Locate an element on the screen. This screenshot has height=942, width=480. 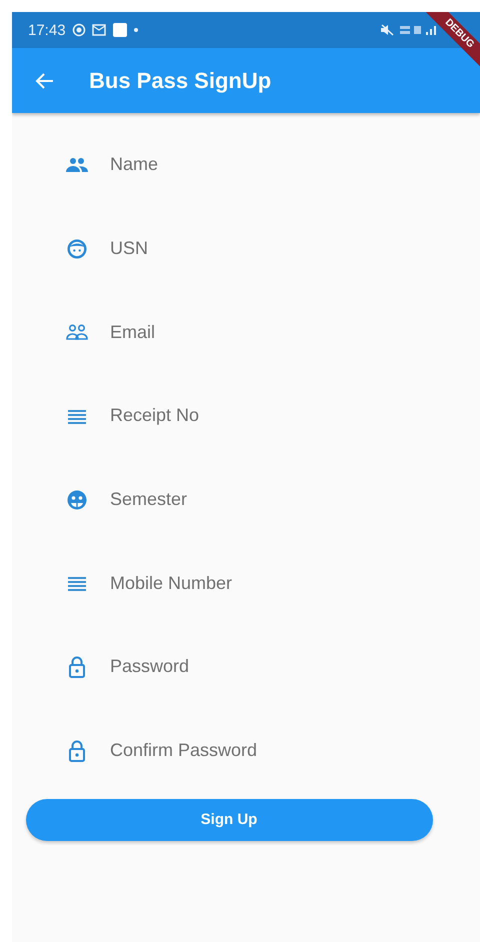
input-field: Email is located at coordinates (260, 332).